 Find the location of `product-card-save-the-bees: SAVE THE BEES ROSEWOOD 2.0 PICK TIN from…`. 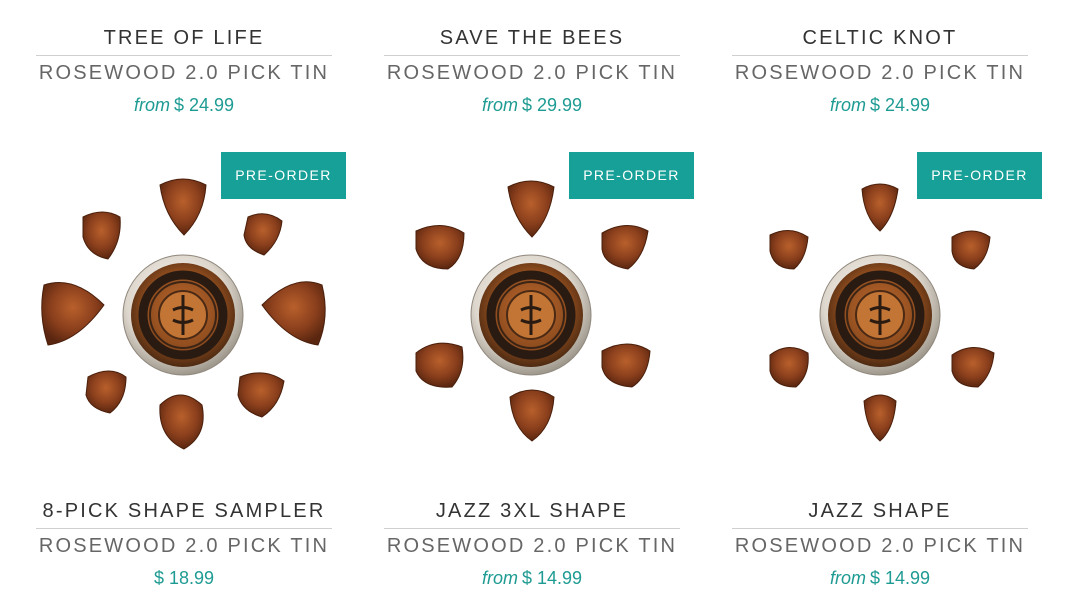

product-card-save-the-bees: SAVE THE BEES ROSEWOOD 2.0 PICK TIN from… is located at coordinates (532, 72).